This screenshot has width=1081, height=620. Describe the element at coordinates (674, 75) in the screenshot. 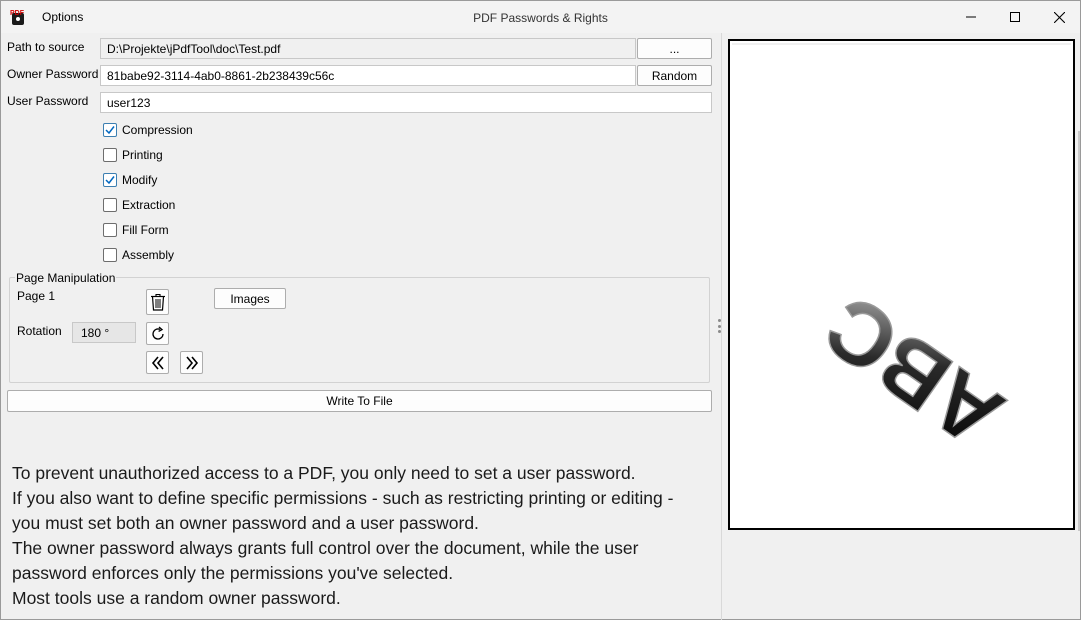

I see `random-button: Random` at that location.